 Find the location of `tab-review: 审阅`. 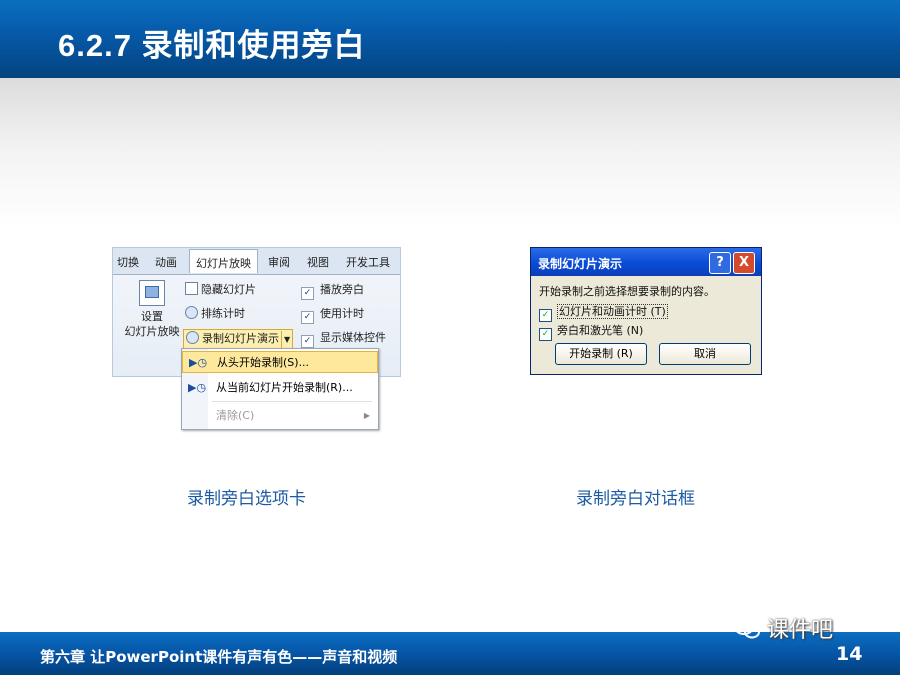

tab-review: 审阅 is located at coordinates (279, 262).